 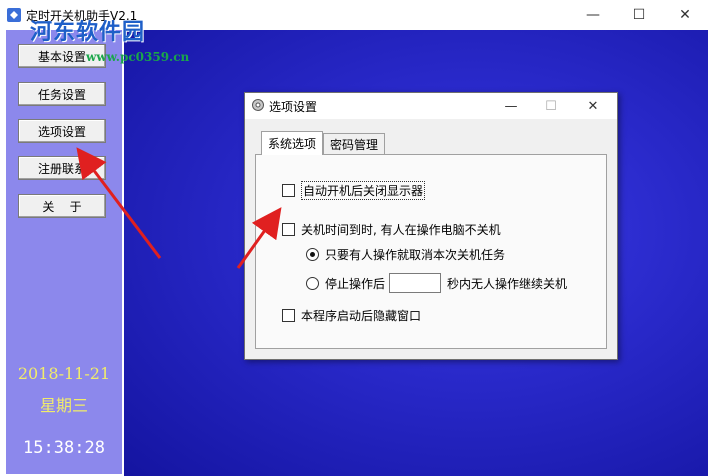 What do you see at coordinates (258, 105) in the screenshot?
I see `gear-icon` at bounding box center [258, 105].